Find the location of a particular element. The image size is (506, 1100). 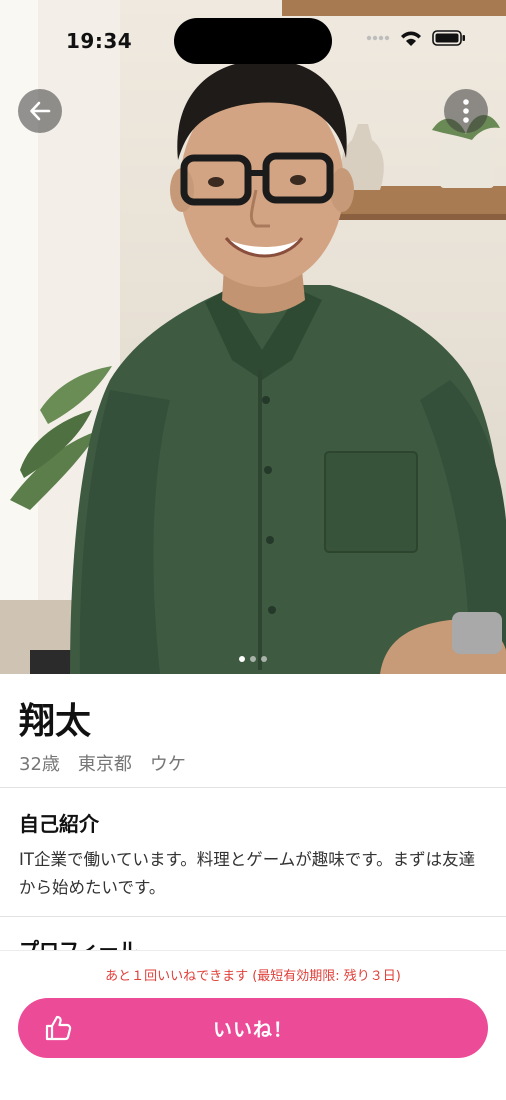

photo-pager is located at coordinates (253, 659).